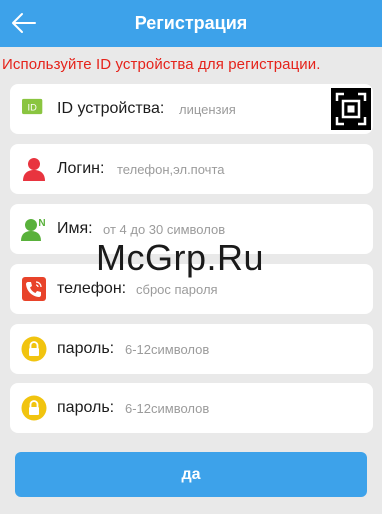  I want to click on qr-scan-icon, so click(351, 109).